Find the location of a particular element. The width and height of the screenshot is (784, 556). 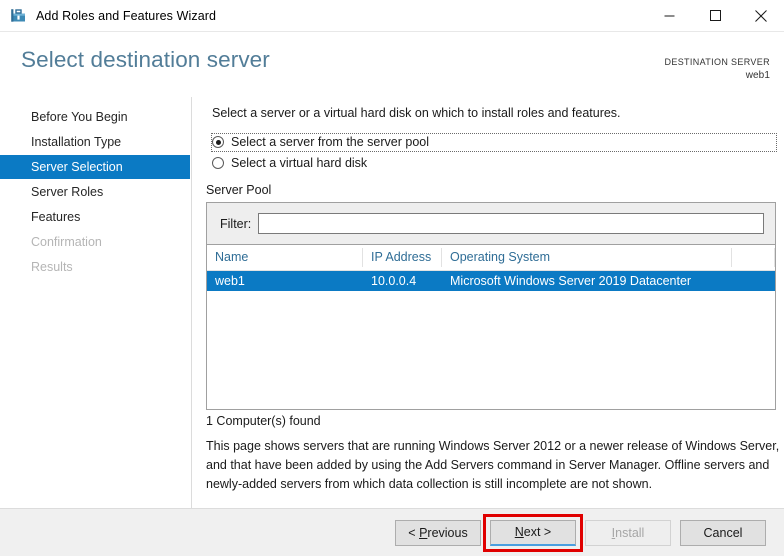

title-bar: Add Roles and Features Wizard is located at coordinates (392, 16).